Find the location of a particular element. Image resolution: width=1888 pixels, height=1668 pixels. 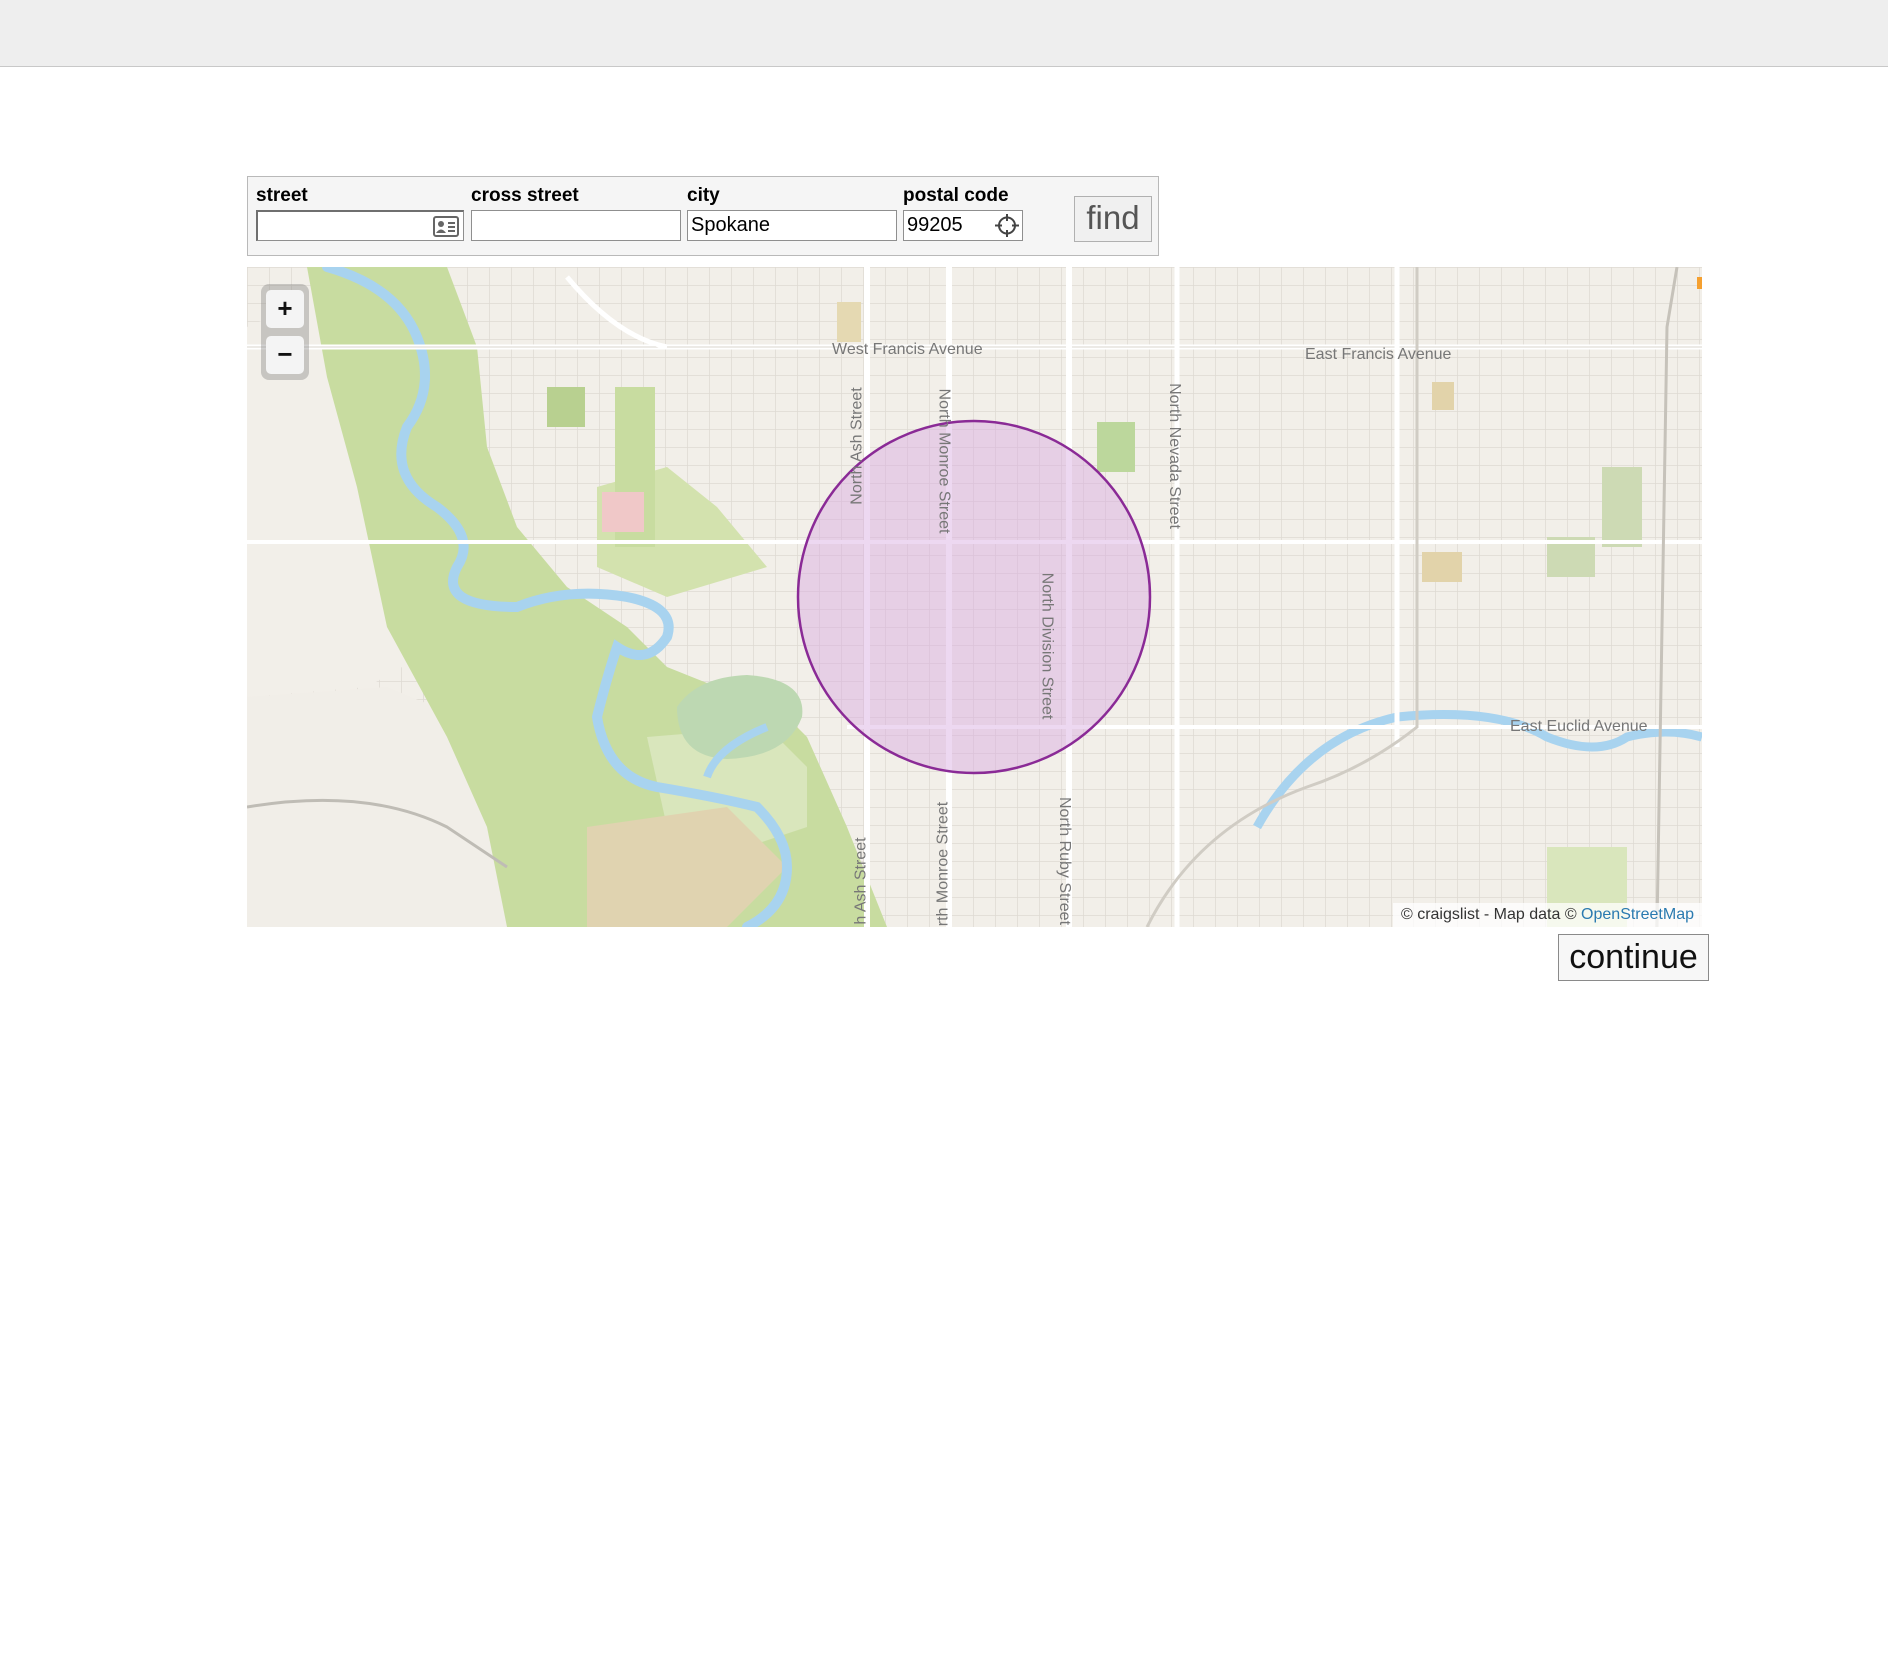

street-label-north-ash-top: North Ash Street is located at coordinates (857, 446).